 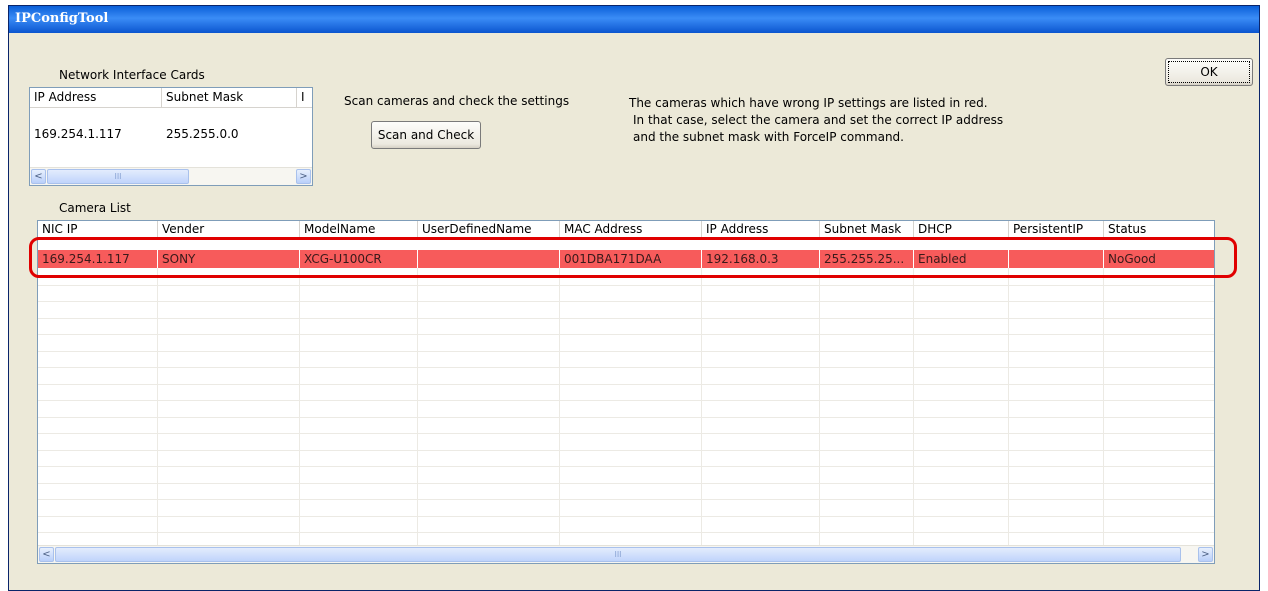 What do you see at coordinates (867, 229) in the screenshot?
I see `column-subnet-mask: Subnet Mask` at bounding box center [867, 229].